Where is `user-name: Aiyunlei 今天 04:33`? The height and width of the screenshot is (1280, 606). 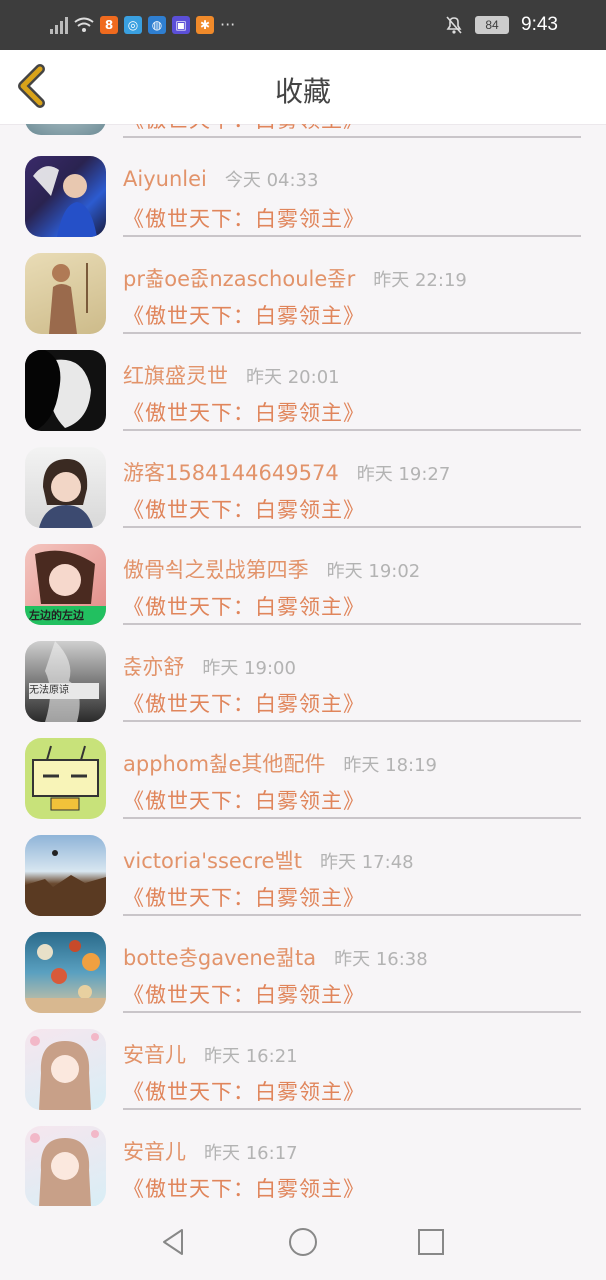 user-name: Aiyunlei 今天 04:33 is located at coordinates (221, 179).